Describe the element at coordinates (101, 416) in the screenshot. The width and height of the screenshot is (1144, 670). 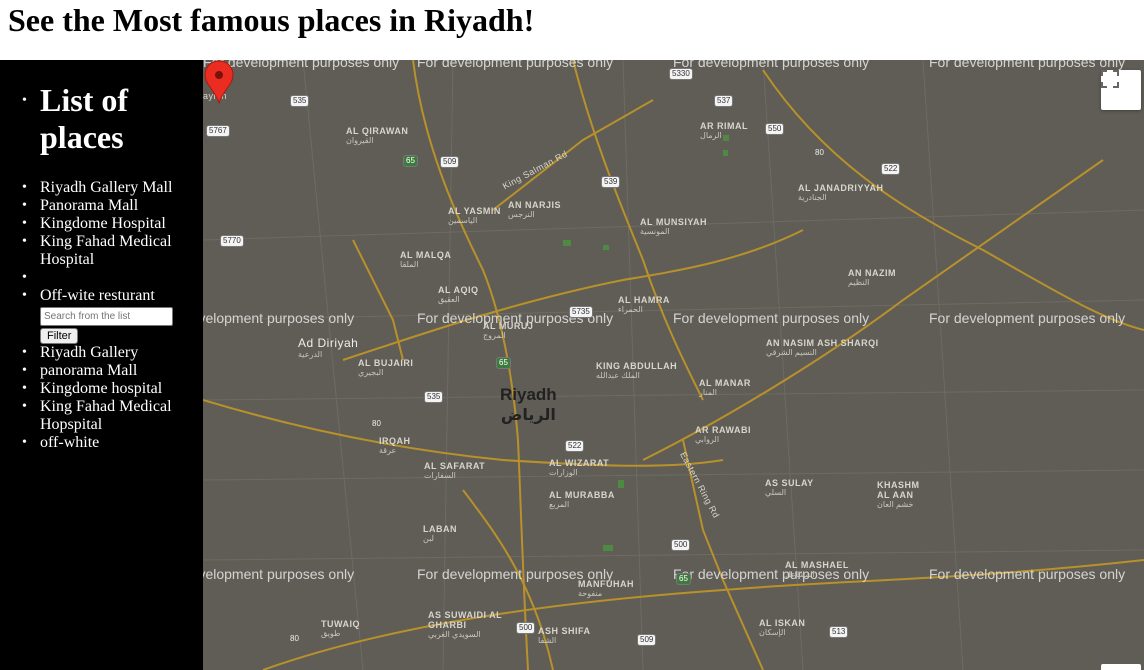
I see `result-item: King Fahad Medical Hopspital` at that location.